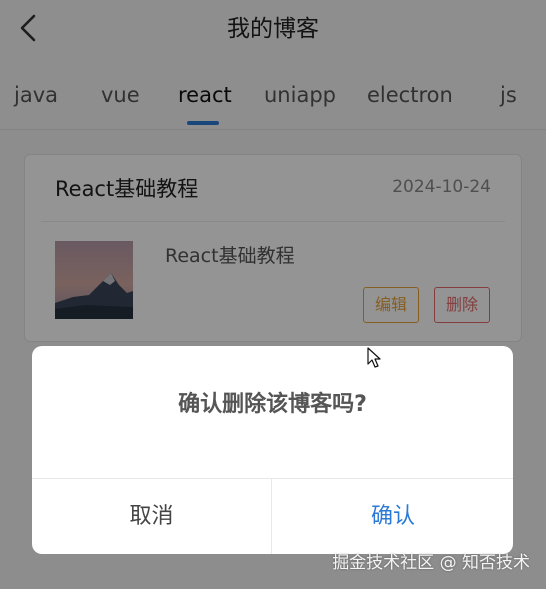 The width and height of the screenshot is (546, 589). What do you see at coordinates (272, 404) in the screenshot?
I see `dialog-message: 确认删除该博客吗?` at bounding box center [272, 404].